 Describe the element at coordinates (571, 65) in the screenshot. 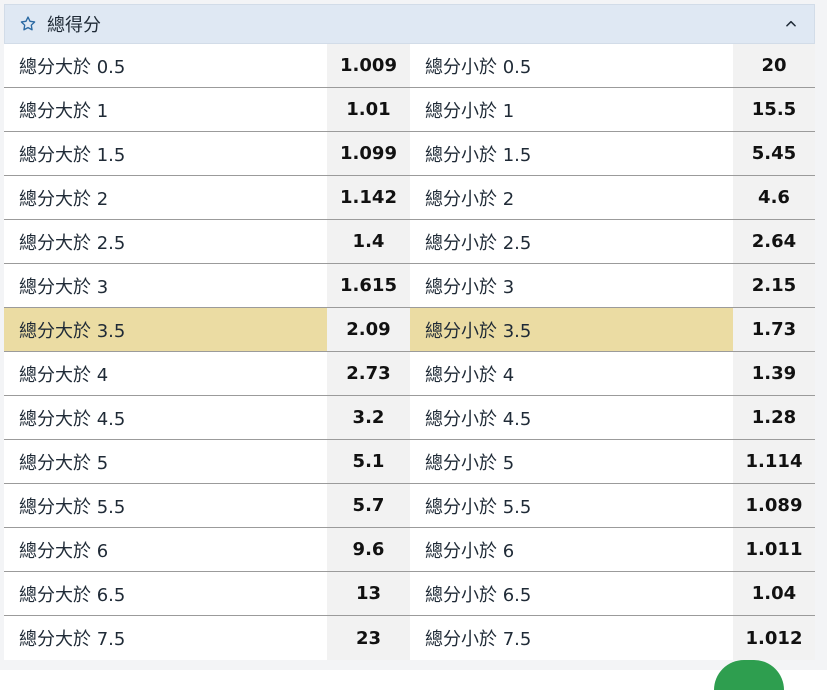

I see `under-label: 總分小於 0.5` at that location.